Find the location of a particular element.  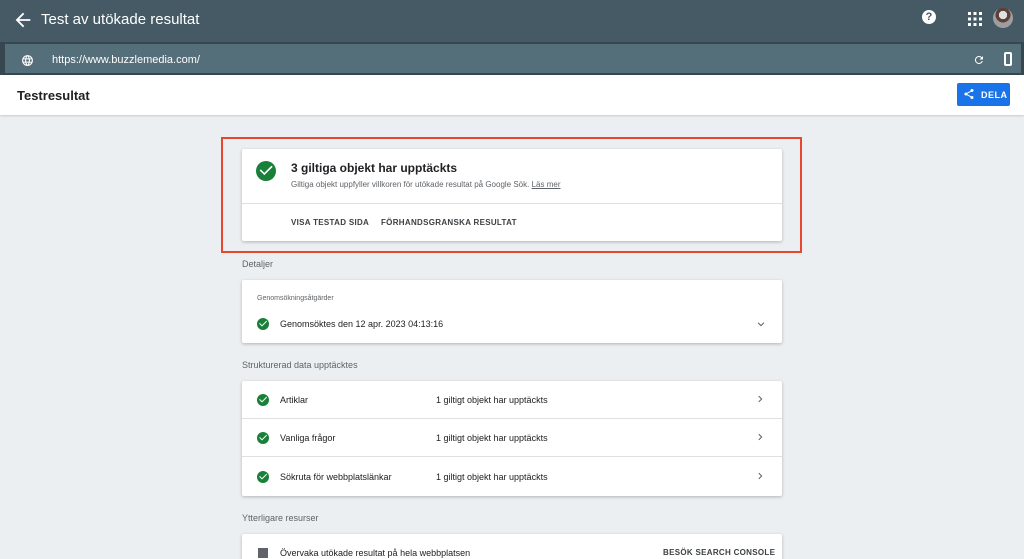

help-icon: ? is located at coordinates (929, 17).